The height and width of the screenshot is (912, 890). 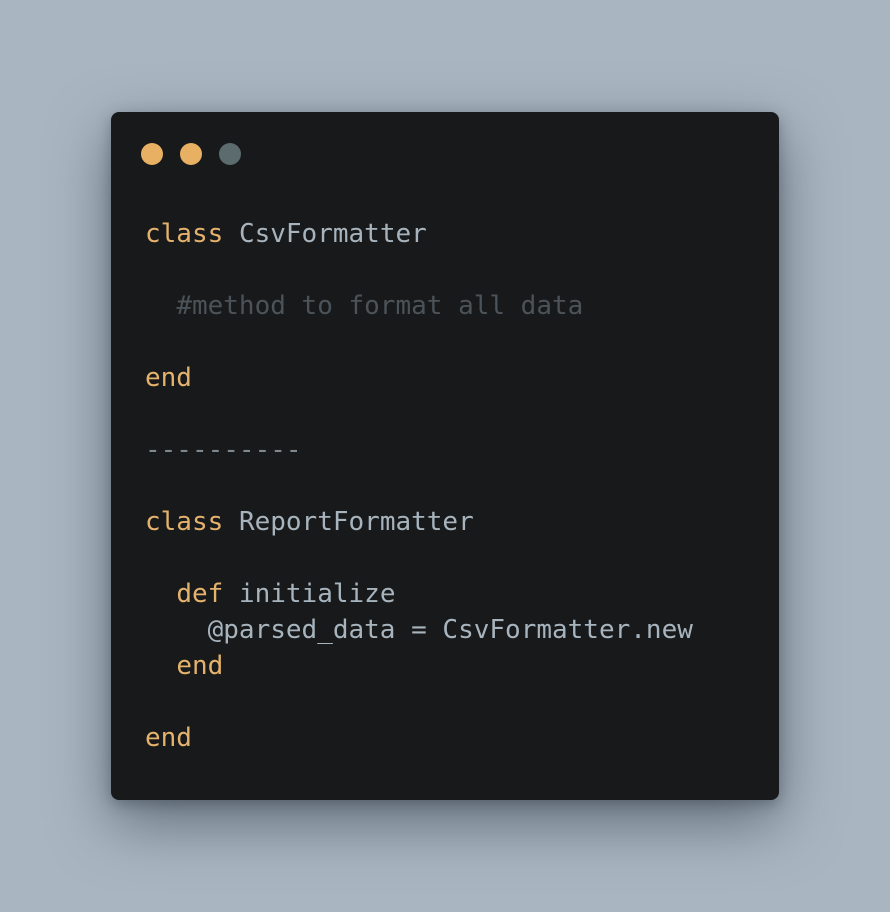 I want to click on maximize-dot-icon, so click(x=230, y=154).